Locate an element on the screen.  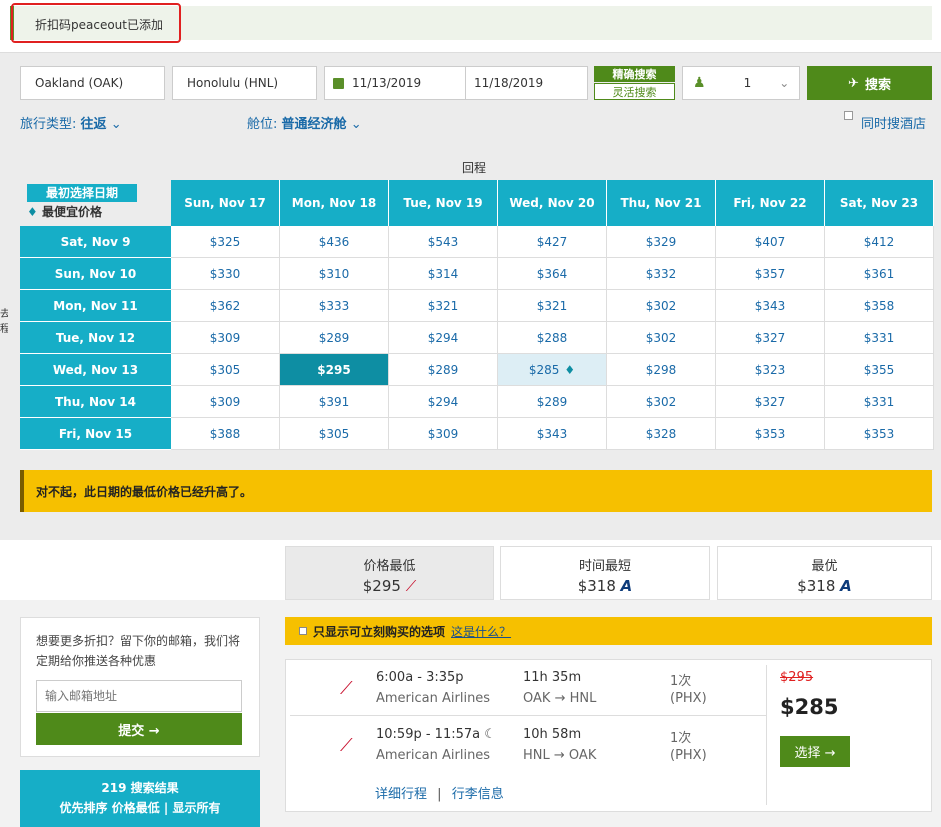
results-sort-line: 优先排序 价格最低 | 显示所有 is located at coordinates (140, 807).